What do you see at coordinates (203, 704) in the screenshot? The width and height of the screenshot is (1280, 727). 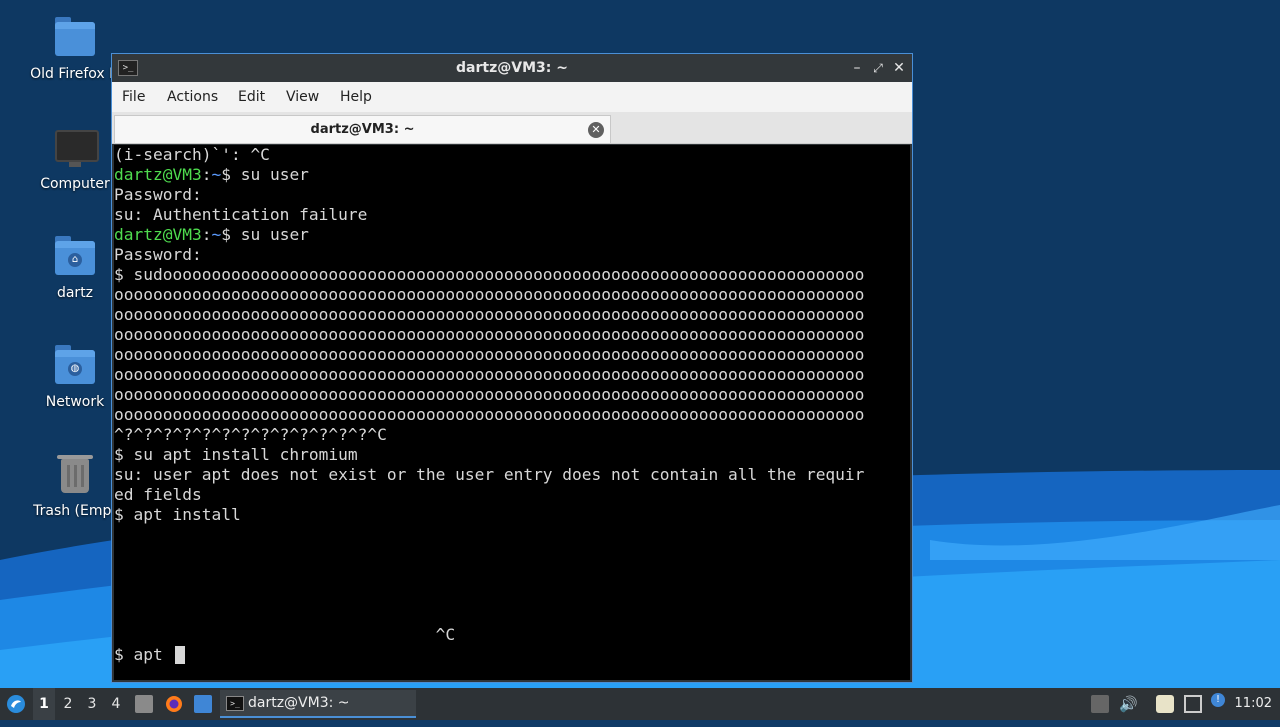 I see `show-desktop-icon` at bounding box center [203, 704].